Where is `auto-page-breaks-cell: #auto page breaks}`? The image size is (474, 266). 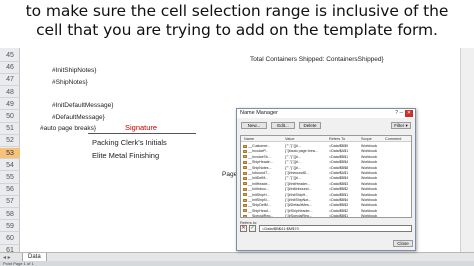 auto-page-breaks-cell: #auto page breaks} is located at coordinates (68, 129).